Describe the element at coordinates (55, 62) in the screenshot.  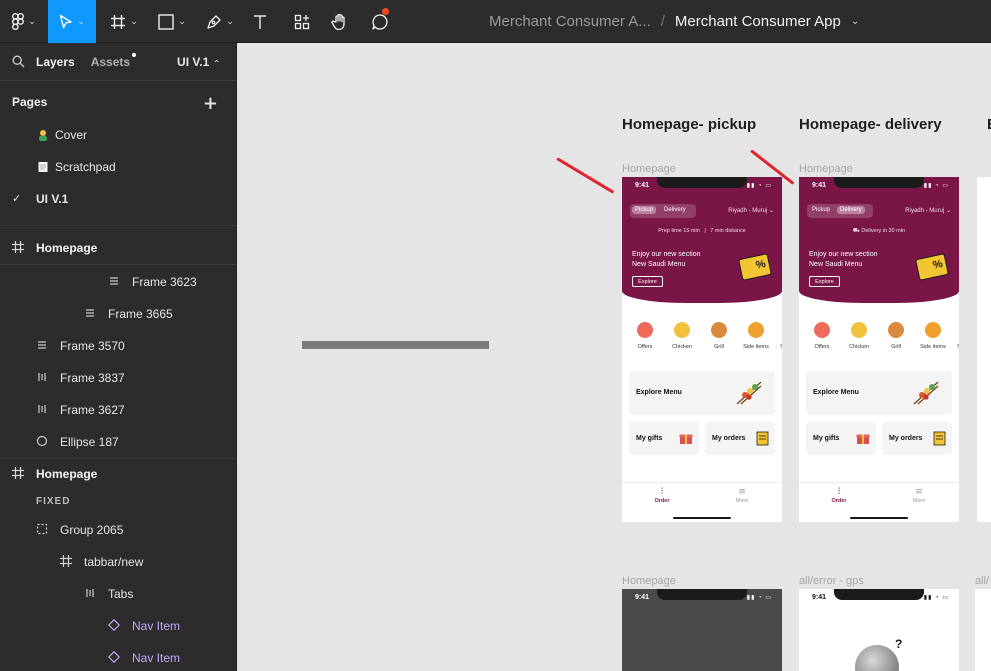
I see `tab-layers: Layers` at that location.